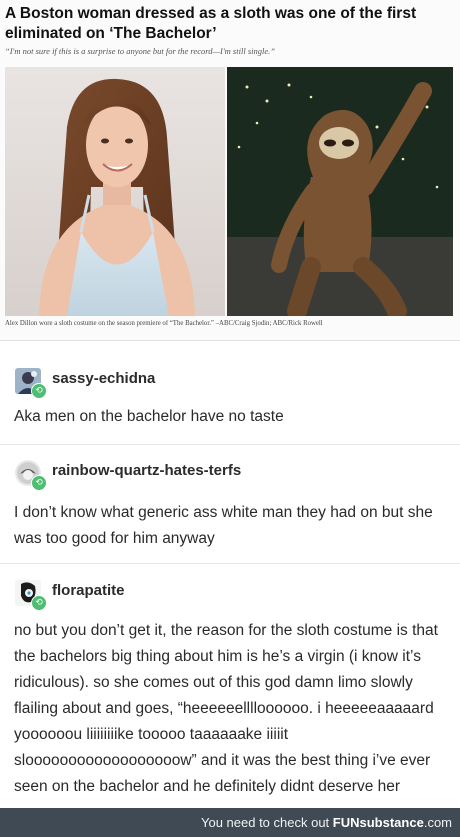  Describe the element at coordinates (437, 822) in the screenshot. I see `footer-domain: .com` at that location.